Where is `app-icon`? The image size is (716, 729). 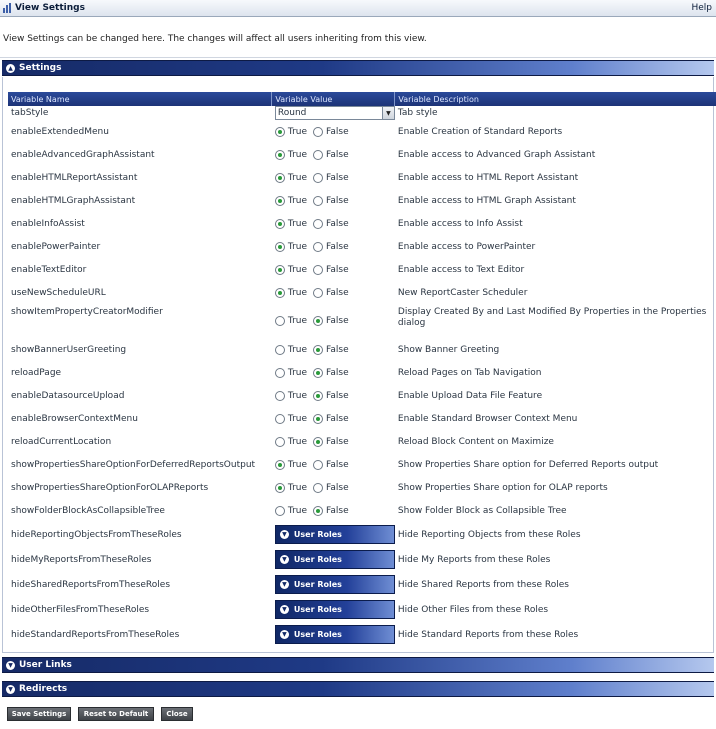 app-icon is located at coordinates (7, 8).